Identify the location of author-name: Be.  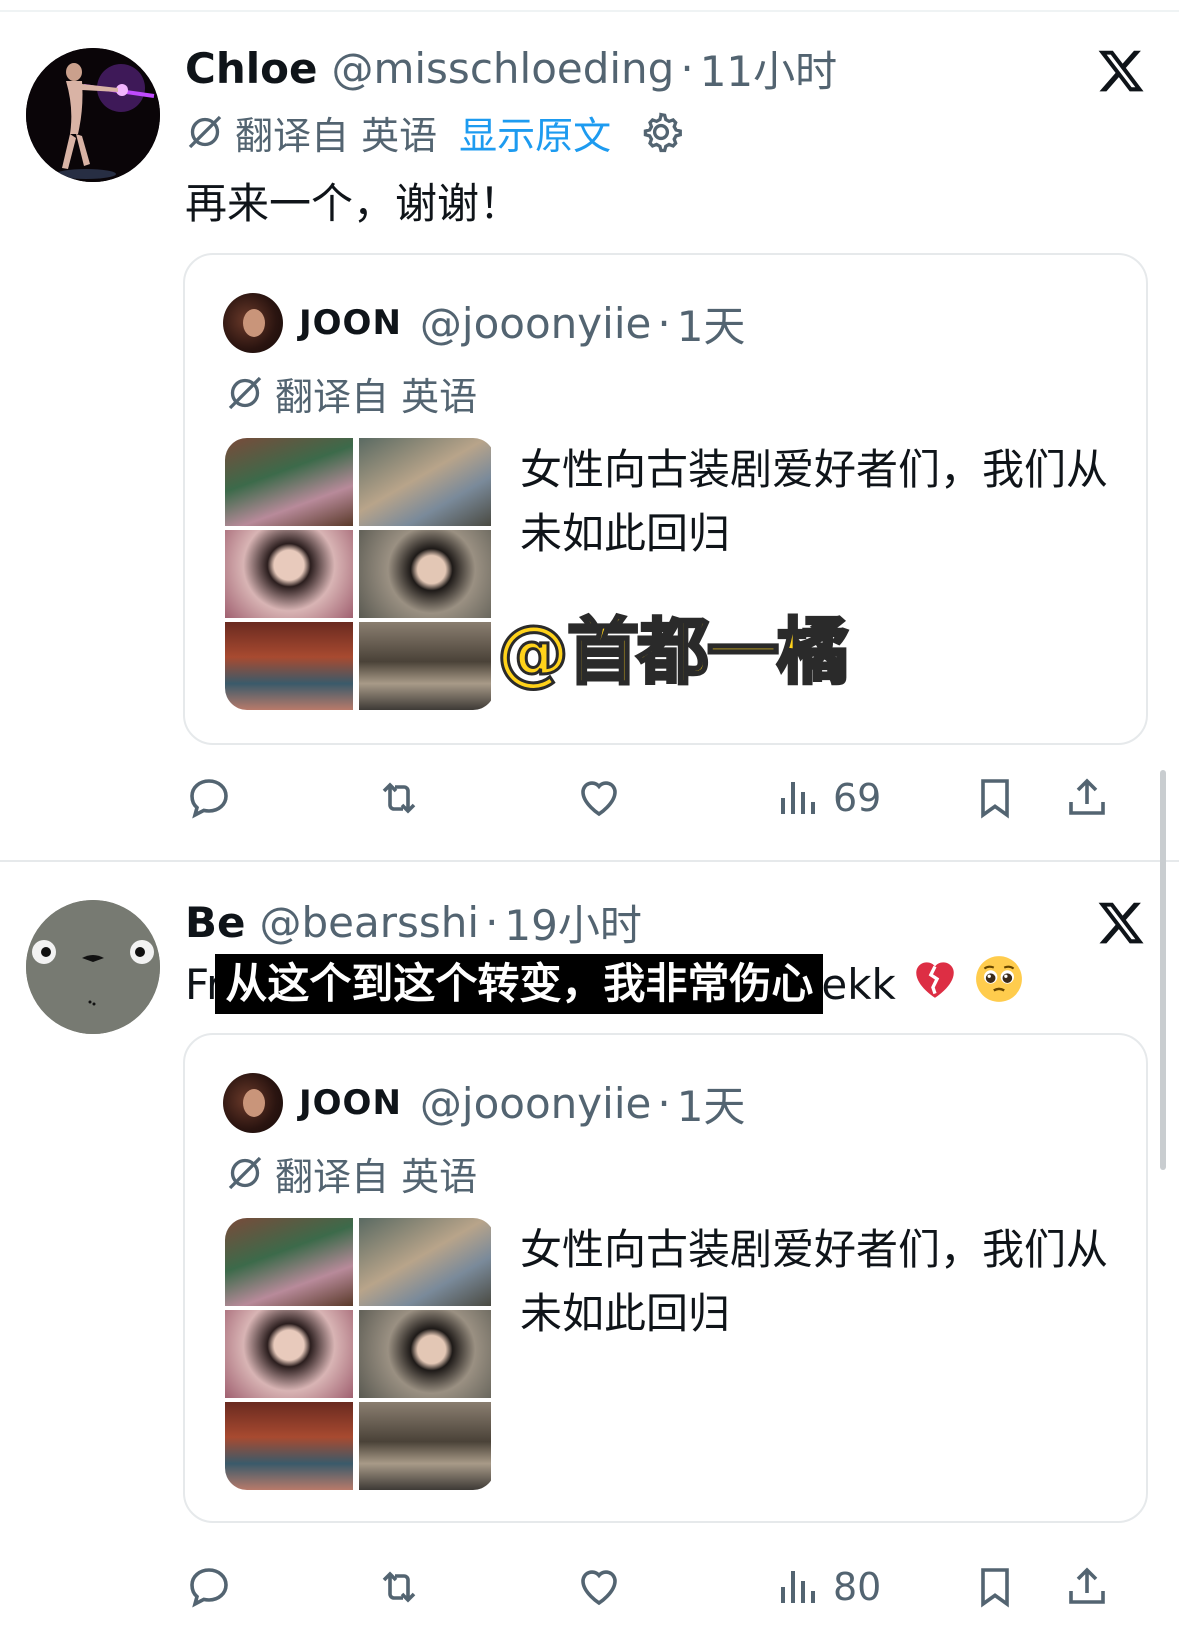
(215, 922).